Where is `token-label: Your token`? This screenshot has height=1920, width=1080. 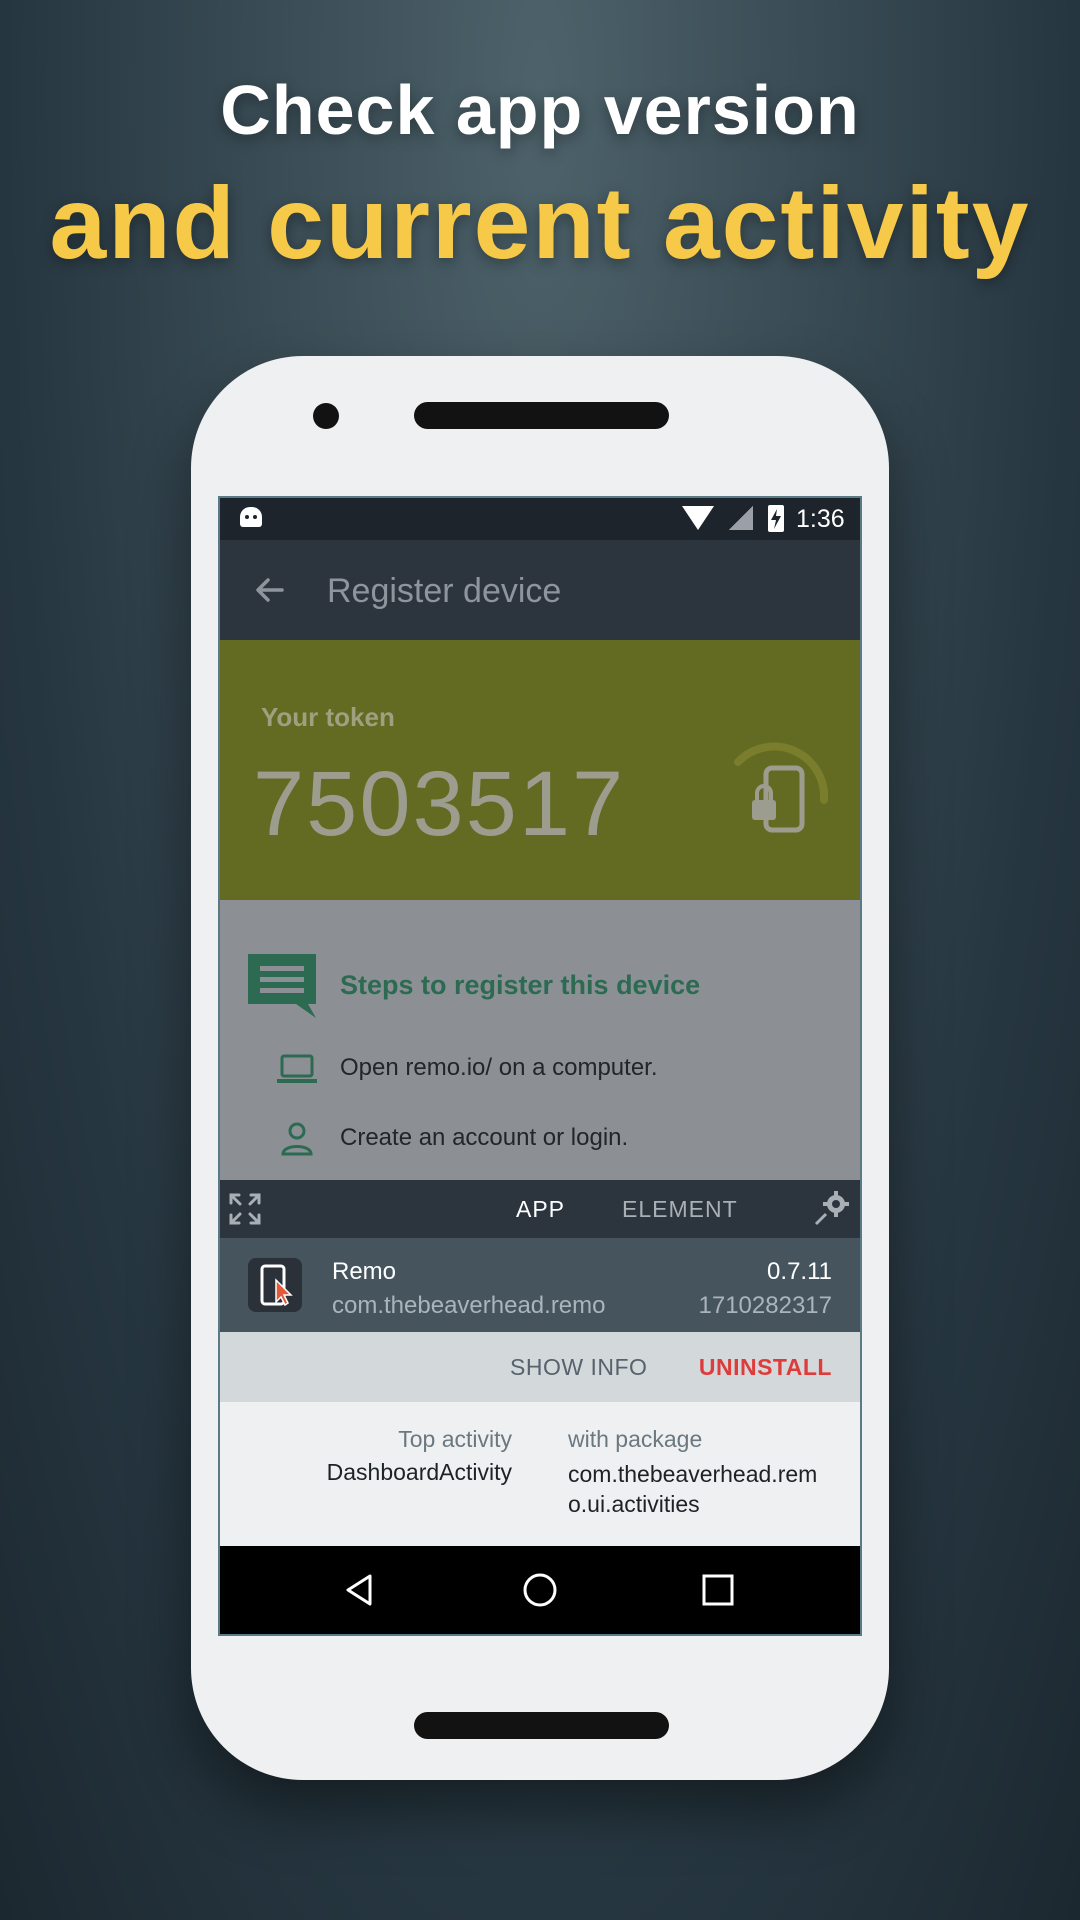
token-label: Your token is located at coordinates (328, 717).